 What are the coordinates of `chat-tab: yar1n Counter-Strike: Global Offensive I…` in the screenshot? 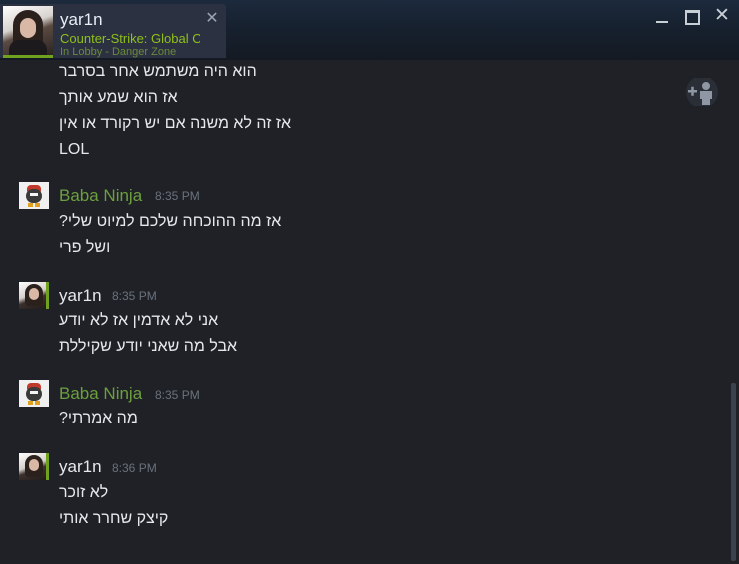 It's located at (113, 31).